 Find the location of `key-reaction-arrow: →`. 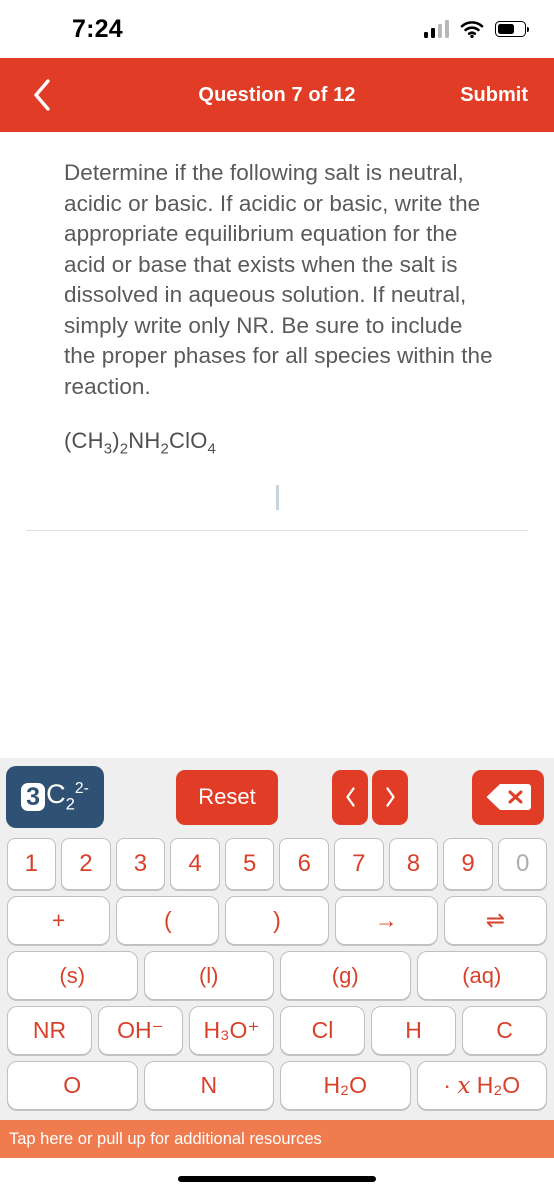

key-reaction-arrow: → is located at coordinates (386, 920).